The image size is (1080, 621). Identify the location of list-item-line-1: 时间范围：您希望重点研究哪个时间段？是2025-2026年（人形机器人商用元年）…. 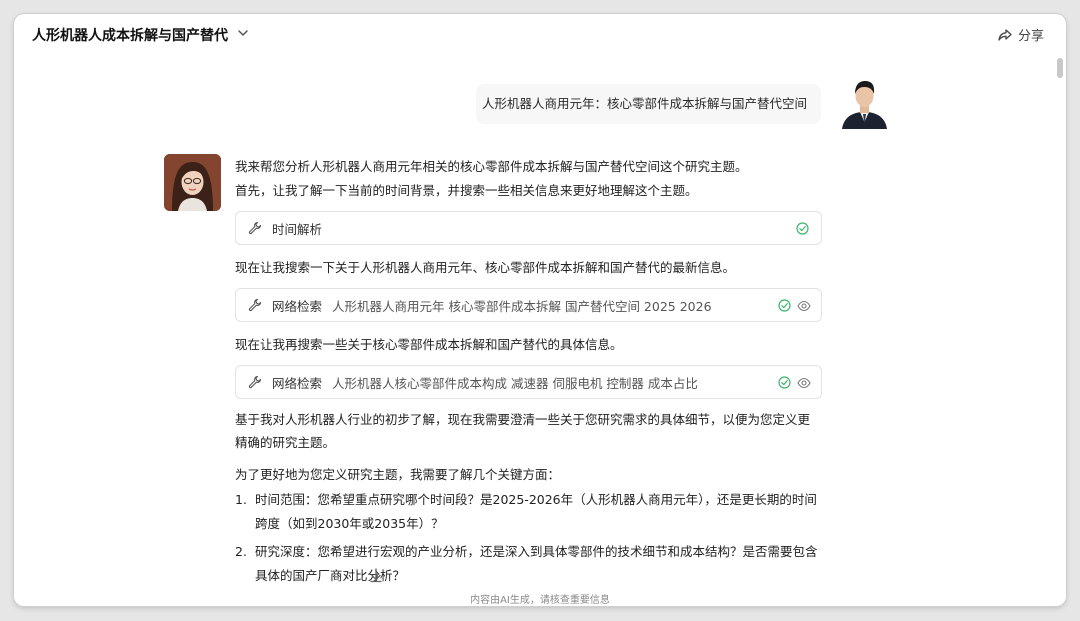
(536, 499).